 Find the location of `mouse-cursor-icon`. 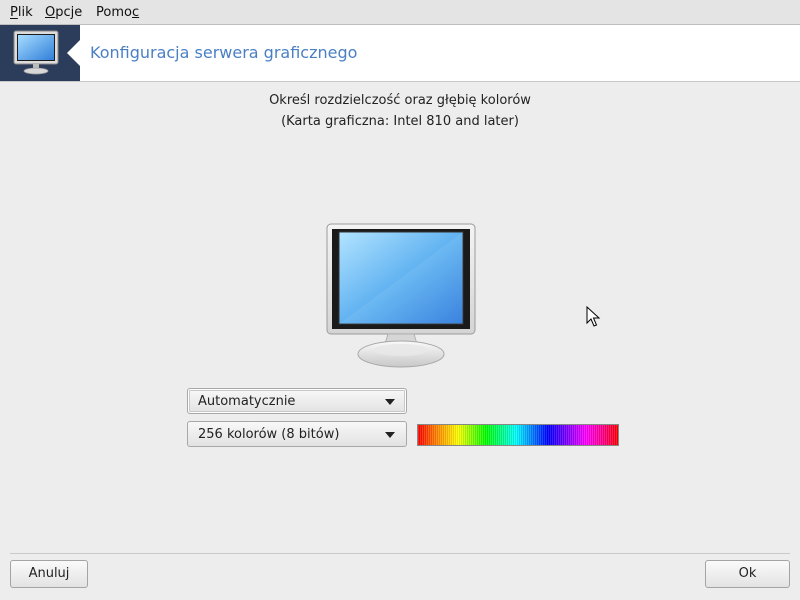

mouse-cursor-icon is located at coordinates (593, 316).